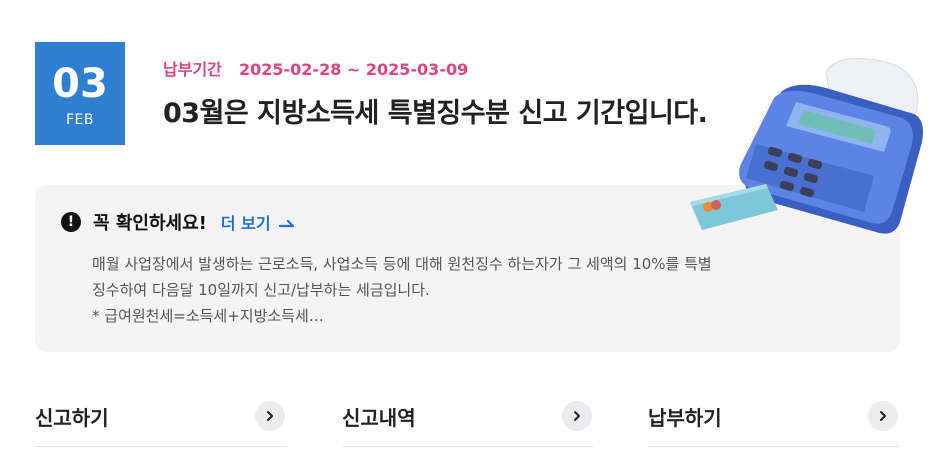  I want to click on date-badge: 03 FEB, so click(80, 93).